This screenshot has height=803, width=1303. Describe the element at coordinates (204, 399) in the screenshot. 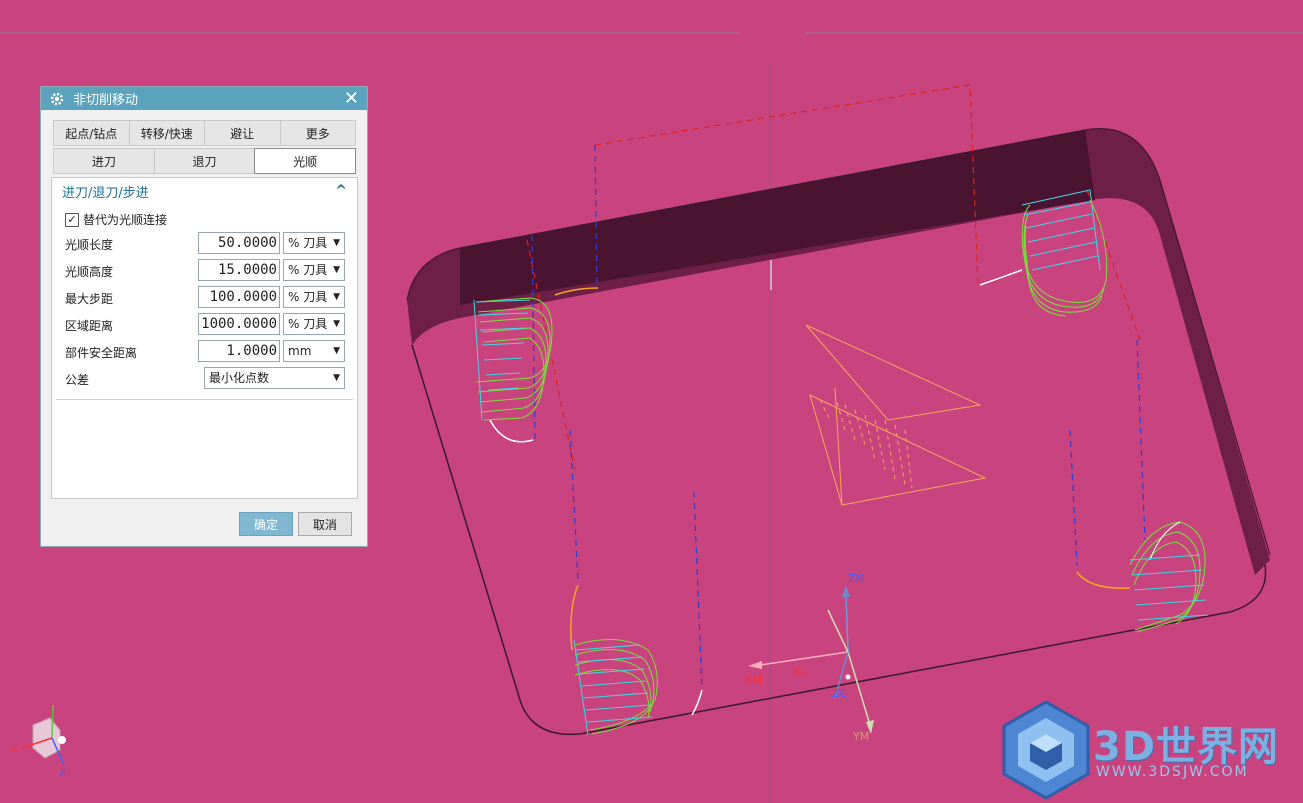

I see `section-divider` at that location.